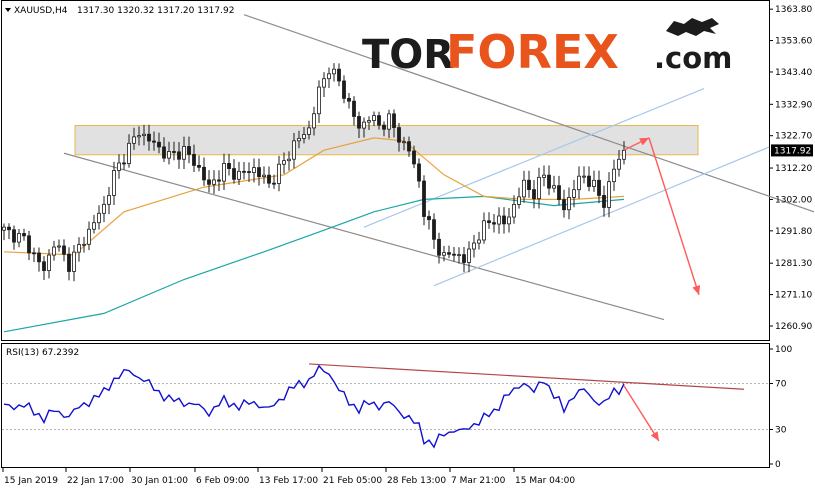 The height and width of the screenshot is (491, 815). I want to click on price-tick-label: 1281.30, so click(793, 264).